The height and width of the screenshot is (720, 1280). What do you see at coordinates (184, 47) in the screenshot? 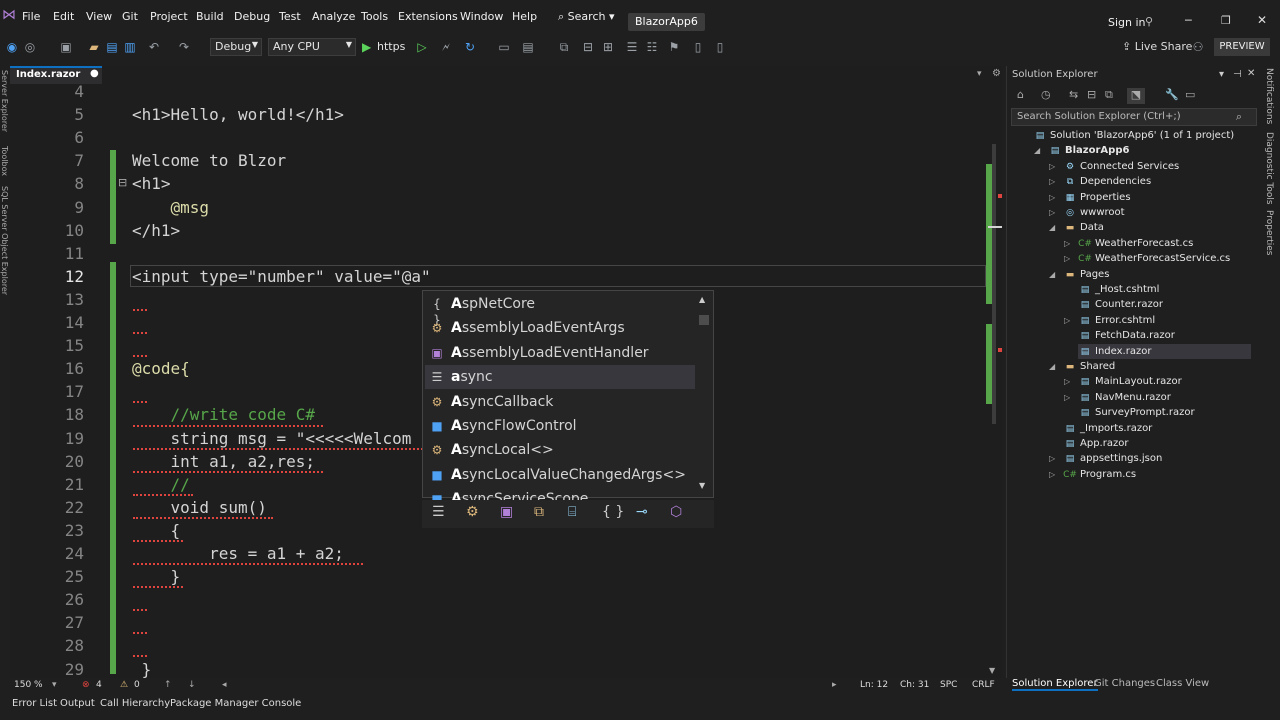
I see `redo-icon: ↷` at bounding box center [184, 47].